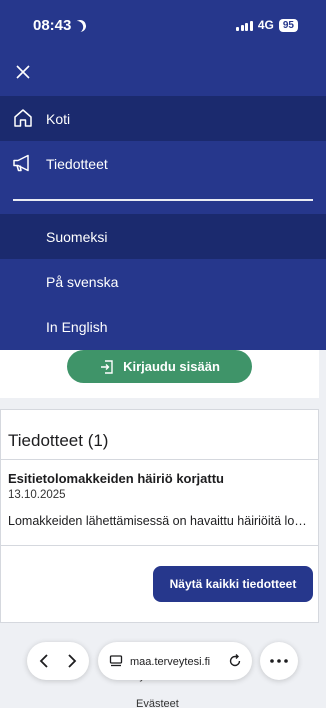 Image resolution: width=326 pixels, height=708 pixels. What do you see at coordinates (235, 661) in the screenshot?
I see `reload-icon` at bounding box center [235, 661].